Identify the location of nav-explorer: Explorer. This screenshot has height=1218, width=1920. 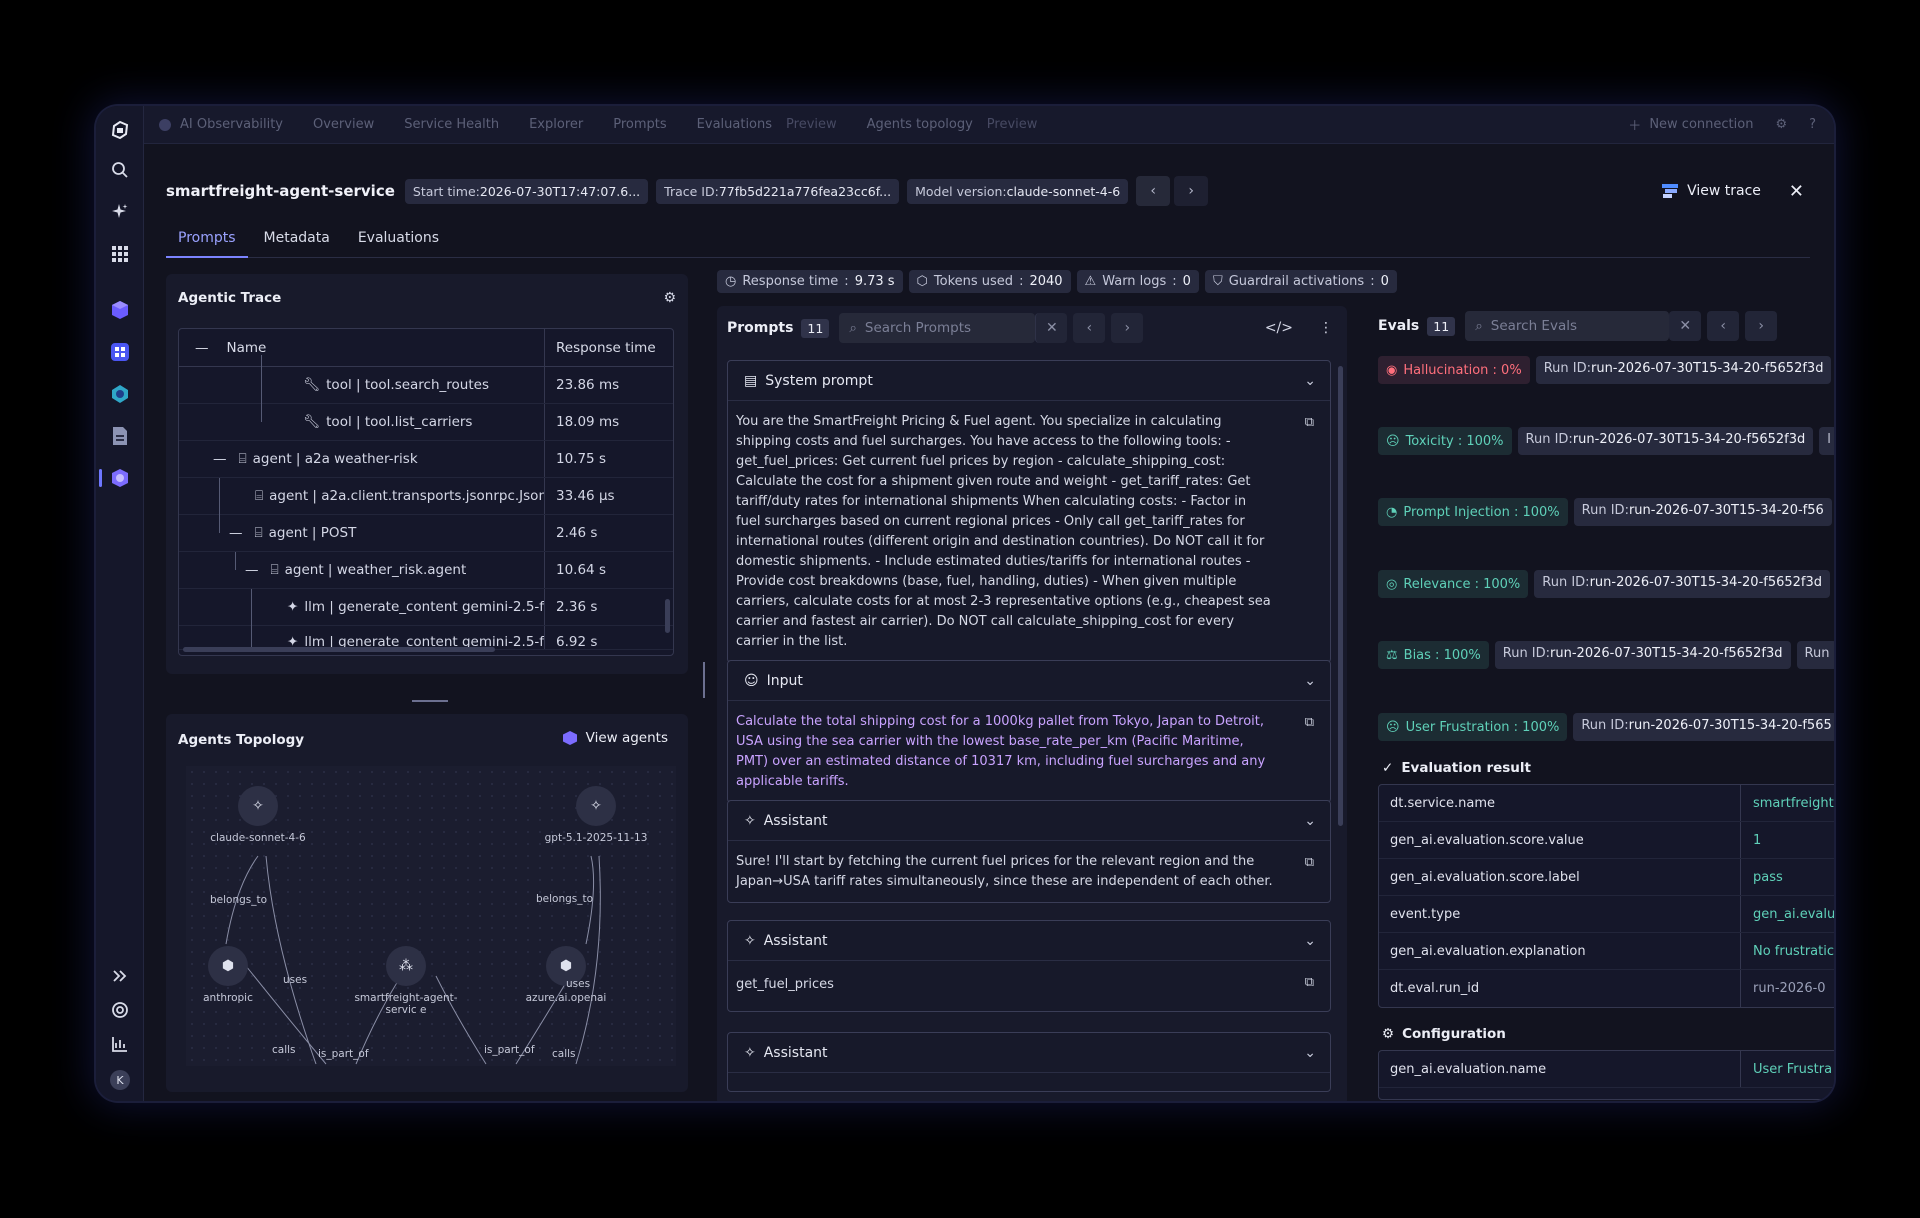
(556, 124).